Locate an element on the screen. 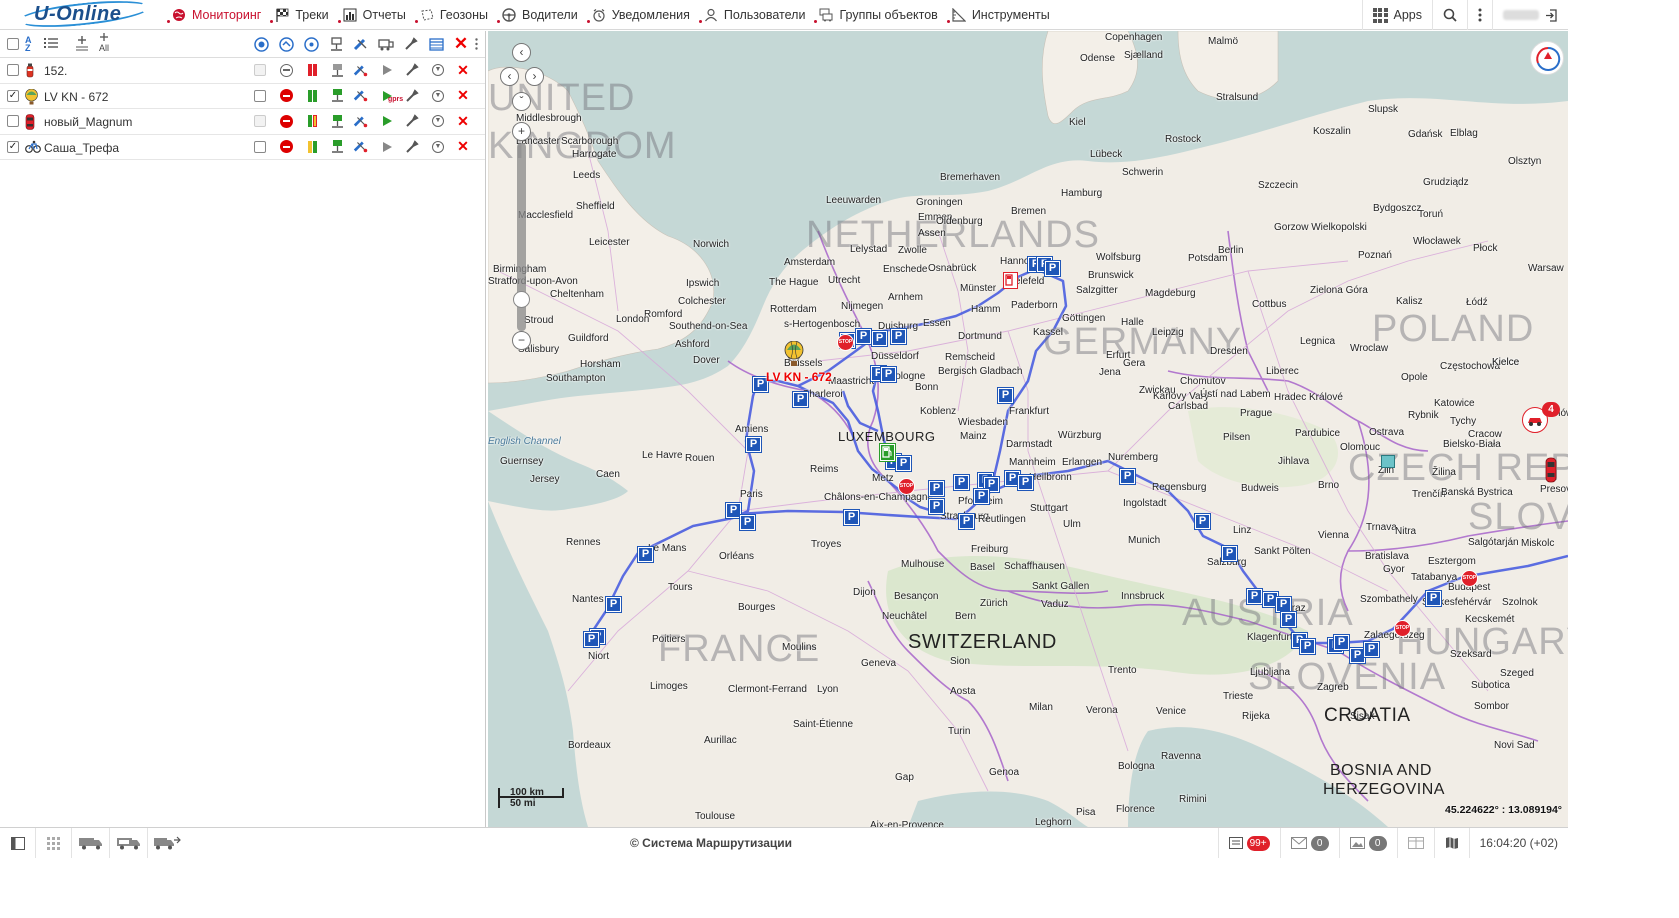  menu-item-1: Треки is located at coordinates (301, 15).